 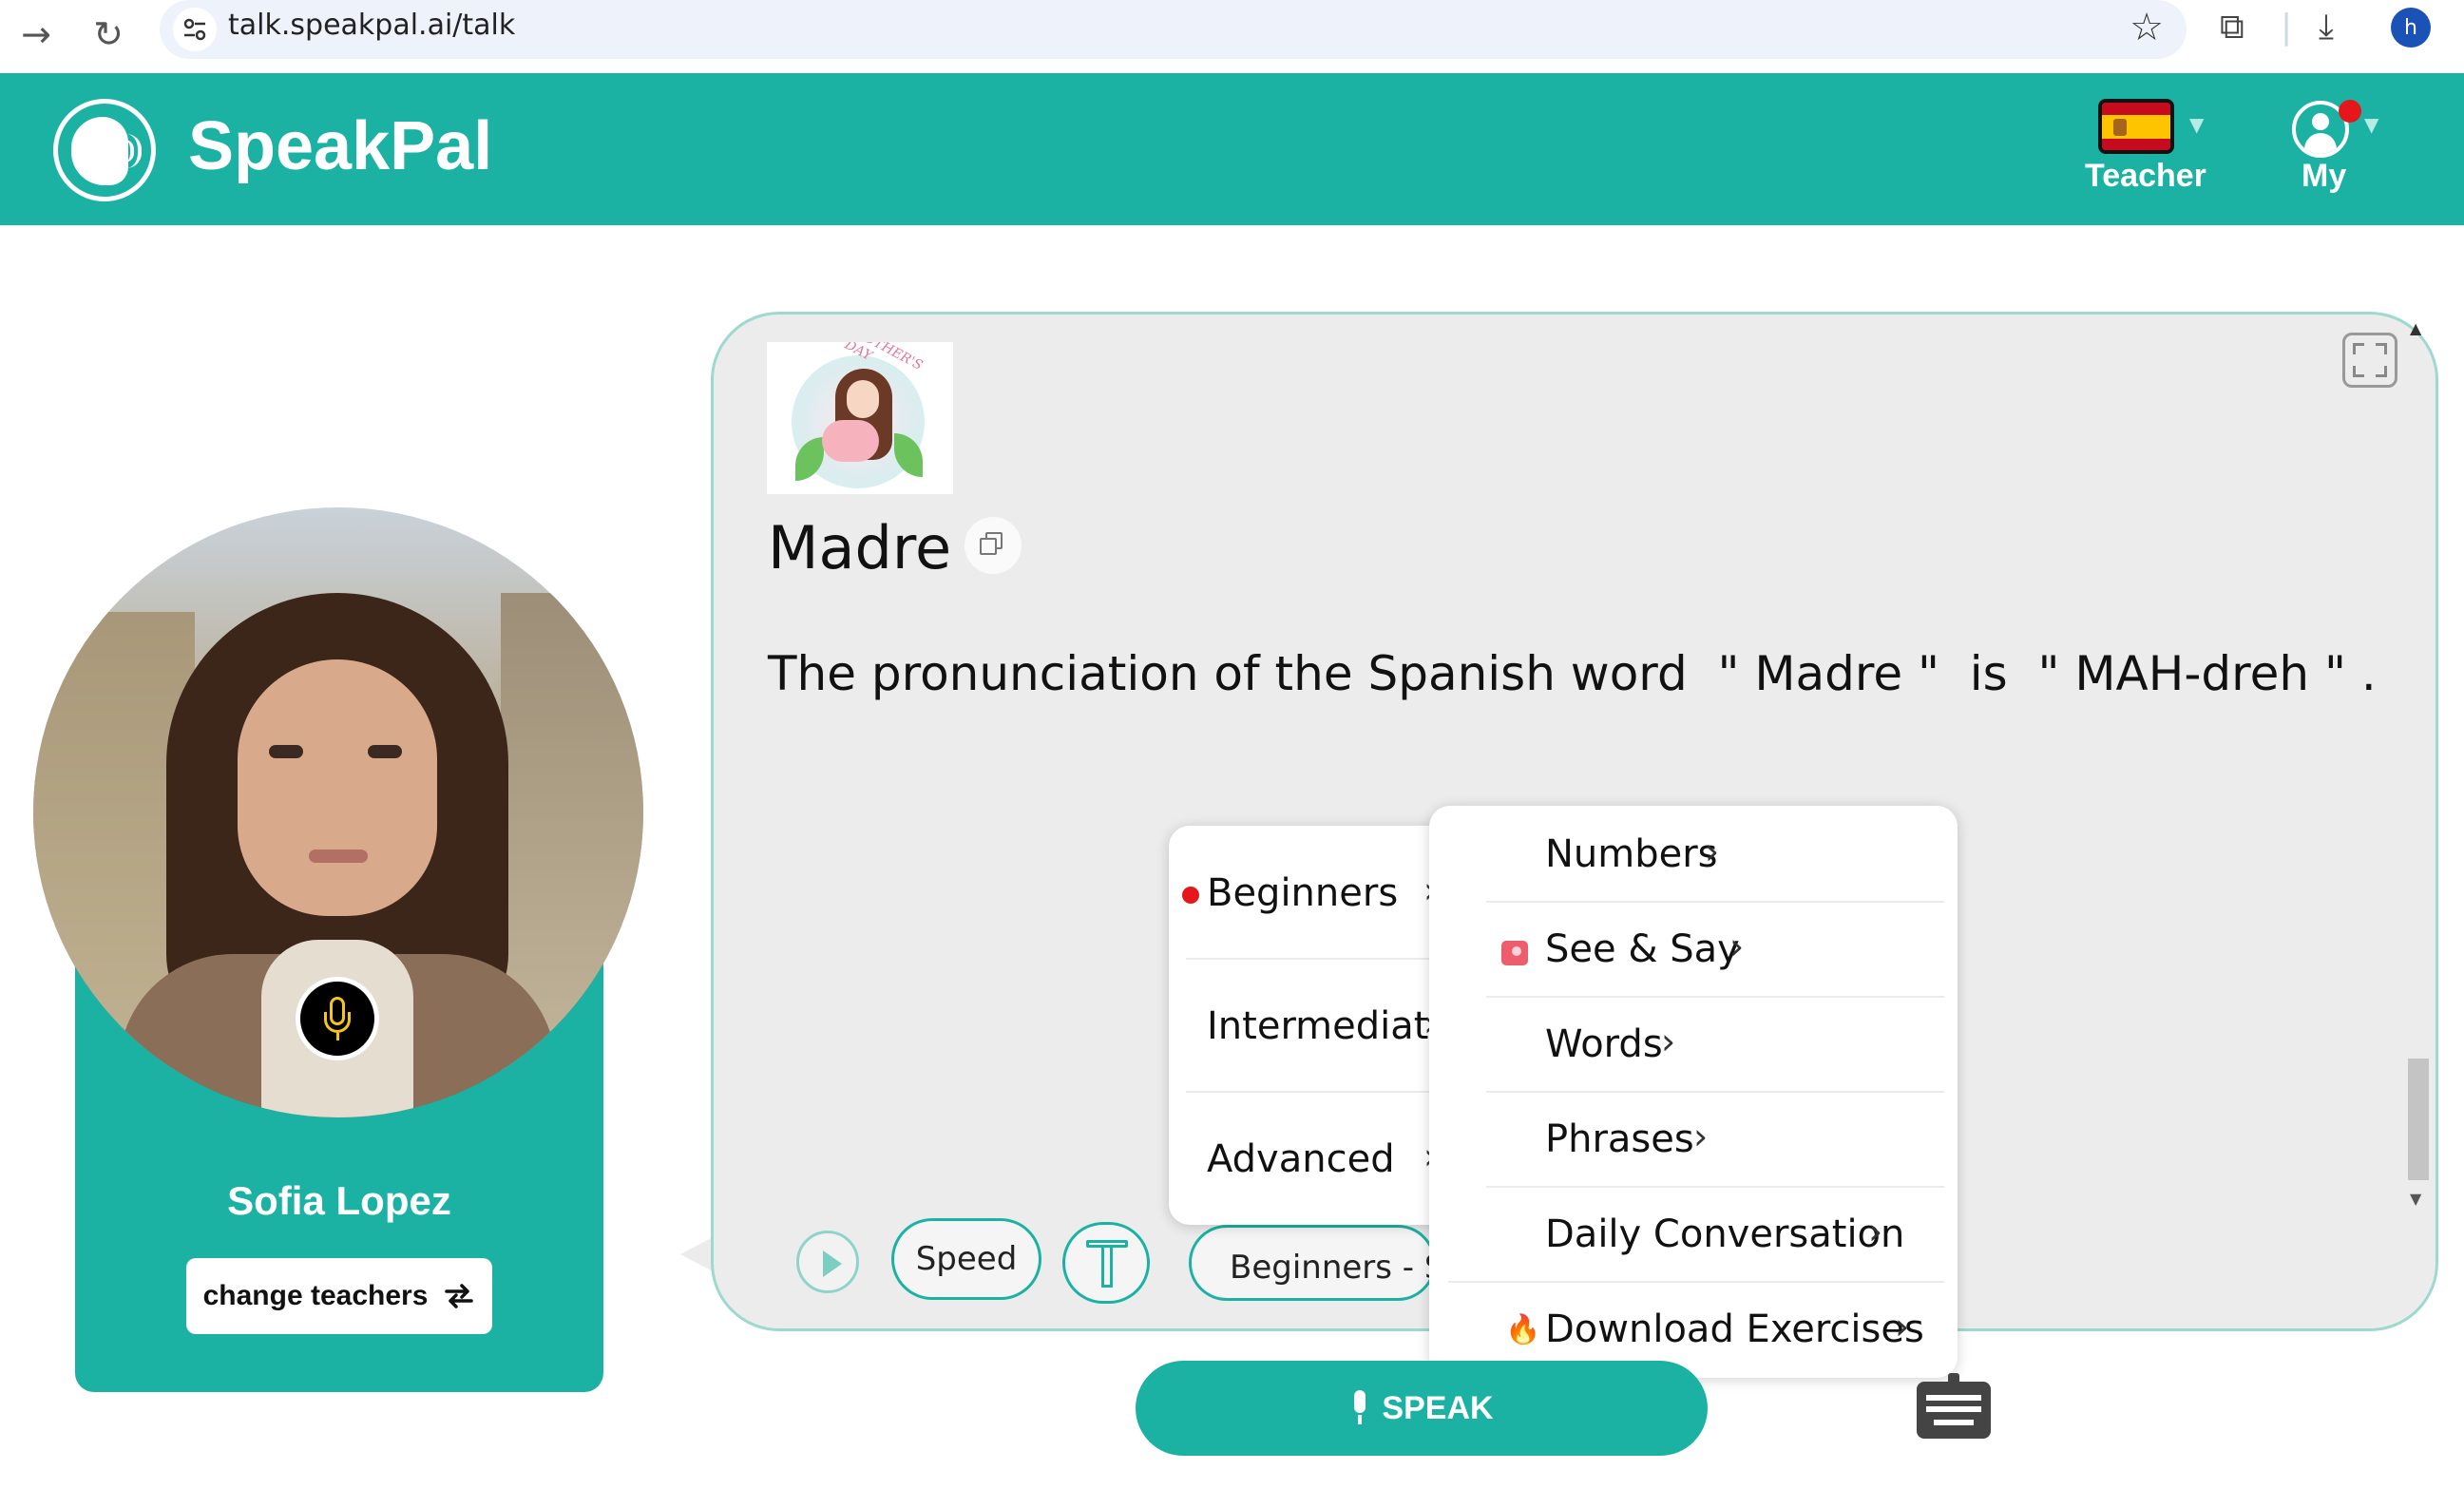 What do you see at coordinates (339, 1200) in the screenshot?
I see `teacher-name: Sofia Lopez` at bounding box center [339, 1200].